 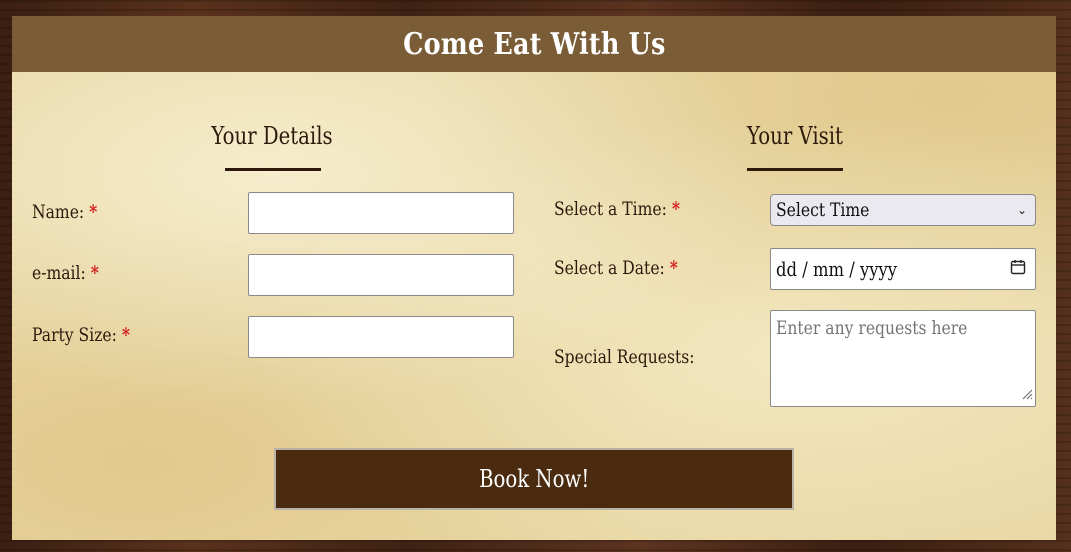 I want to click on party-size-label: Party Size: *, so click(x=81, y=335).